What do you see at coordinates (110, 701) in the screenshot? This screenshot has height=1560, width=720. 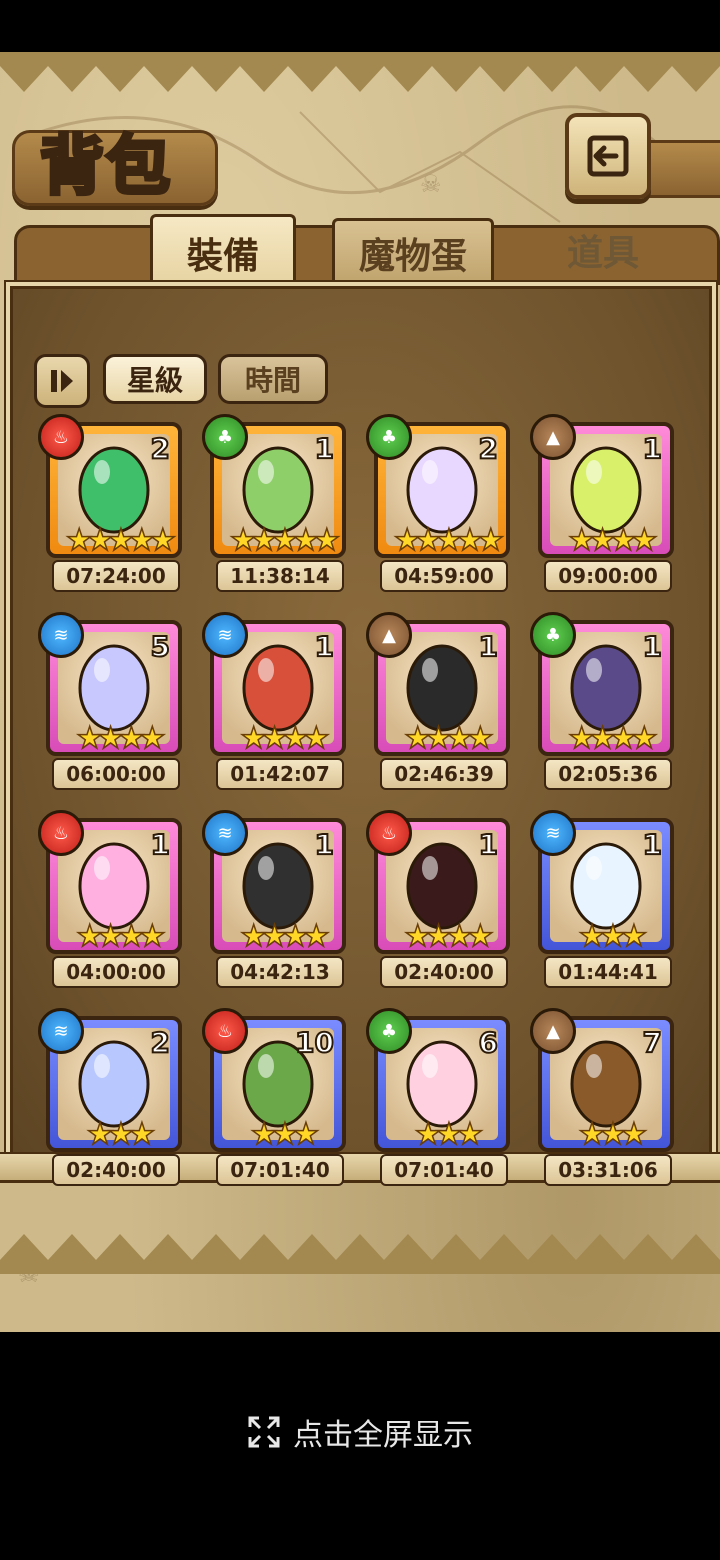 I see `egg-card: 5 ★★★★ ≋ 06:00:00` at bounding box center [110, 701].